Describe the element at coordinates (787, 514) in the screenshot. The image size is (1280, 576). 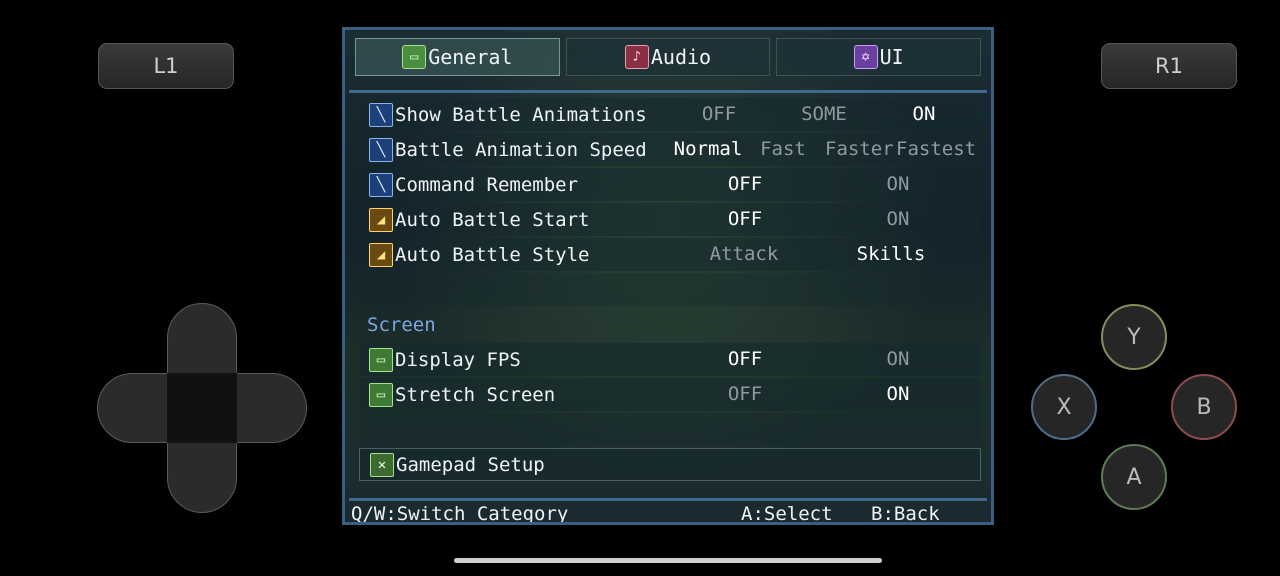
I see `hint-select: A:Select` at that location.